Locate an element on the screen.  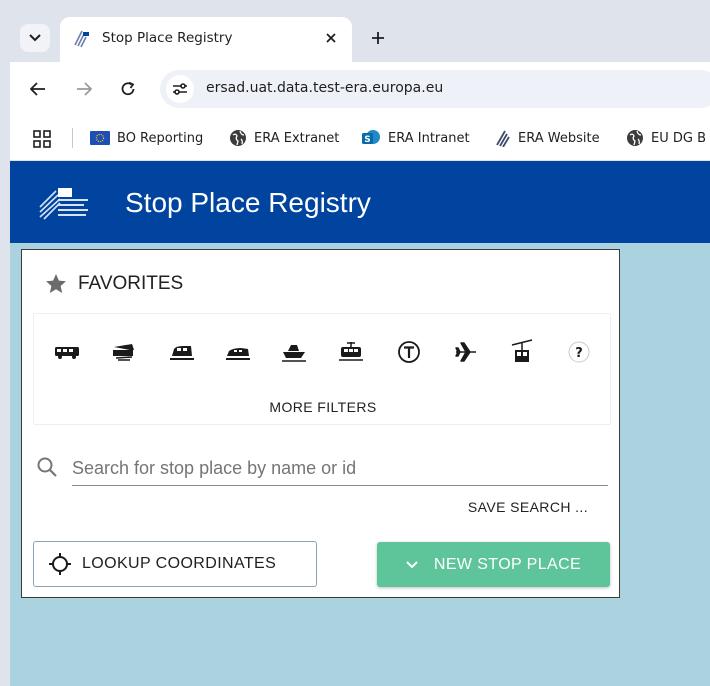
bus-icon is located at coordinates (67, 353).